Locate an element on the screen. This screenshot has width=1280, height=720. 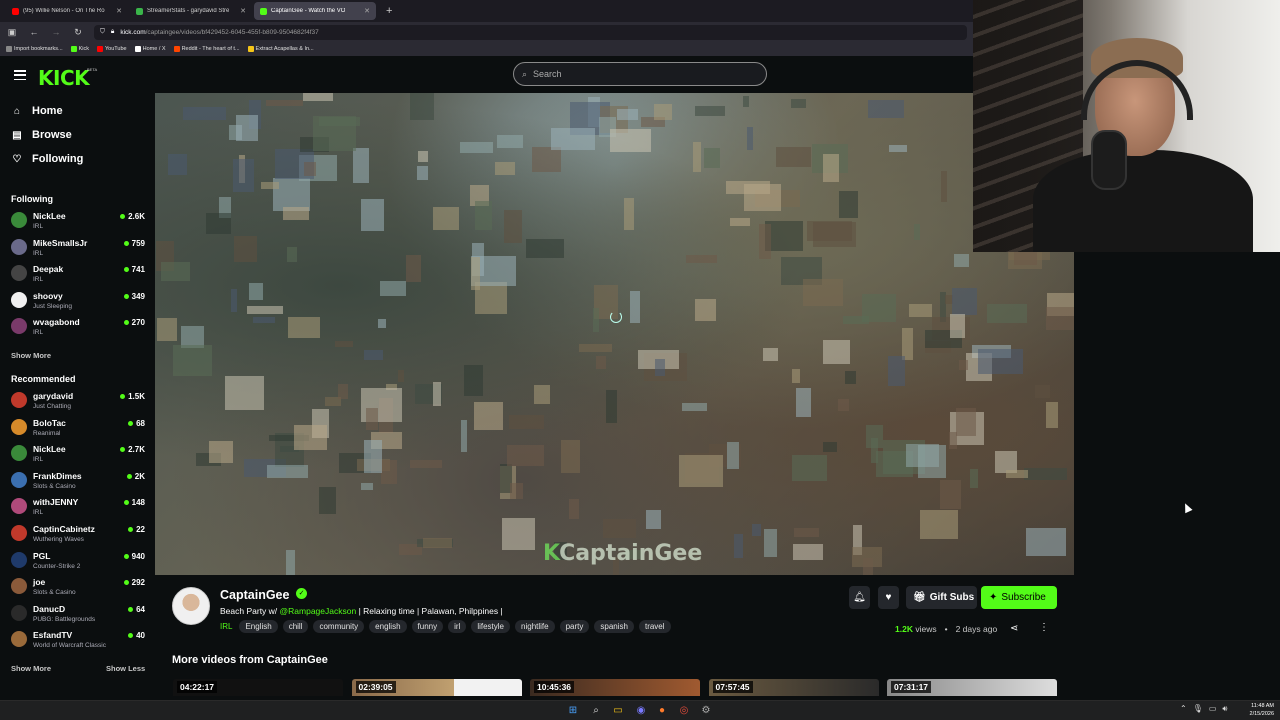
show-less-button: Show Less is located at coordinates (125, 668).